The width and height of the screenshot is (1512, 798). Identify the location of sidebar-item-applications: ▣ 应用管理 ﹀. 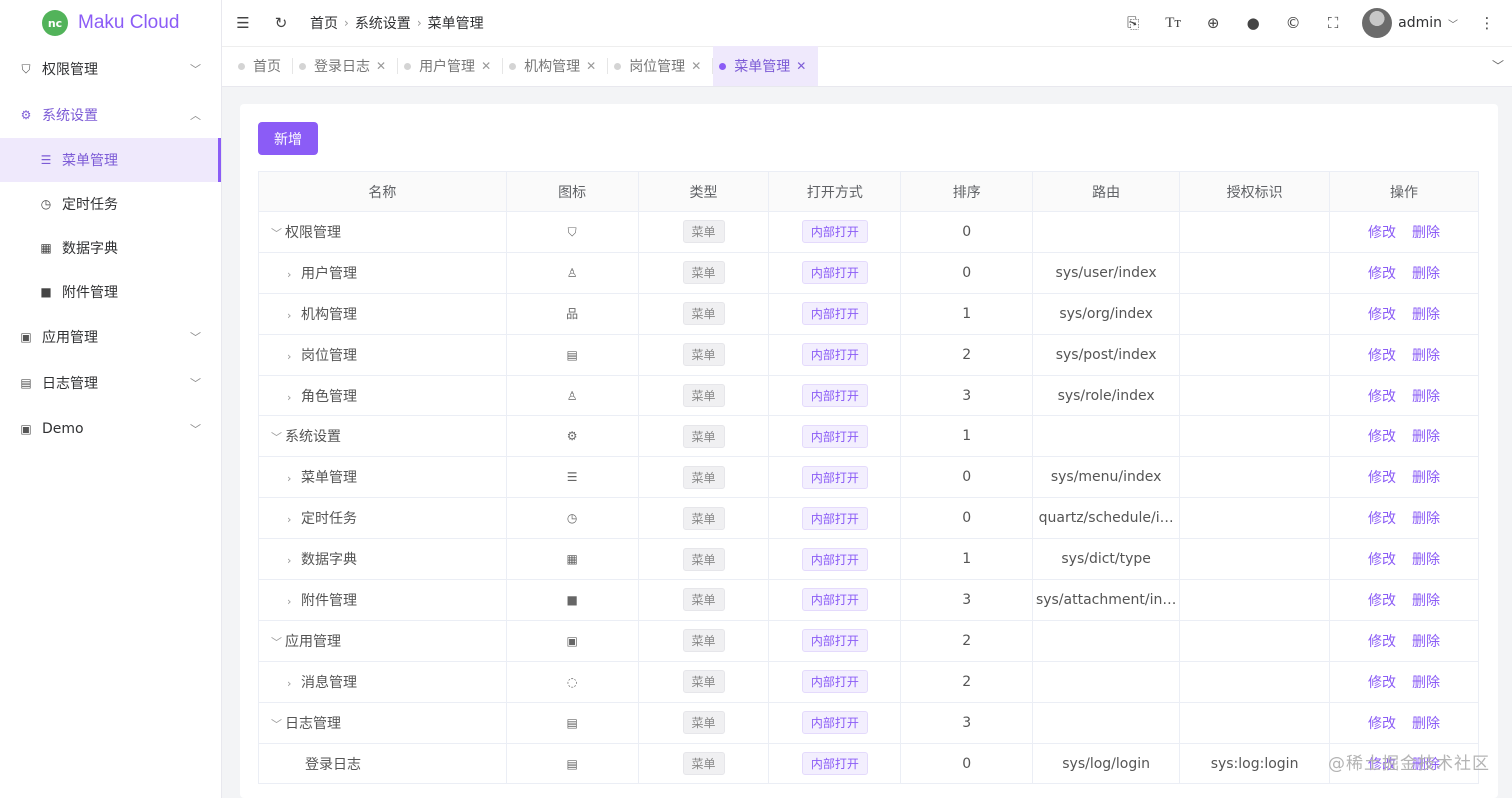
(110, 337).